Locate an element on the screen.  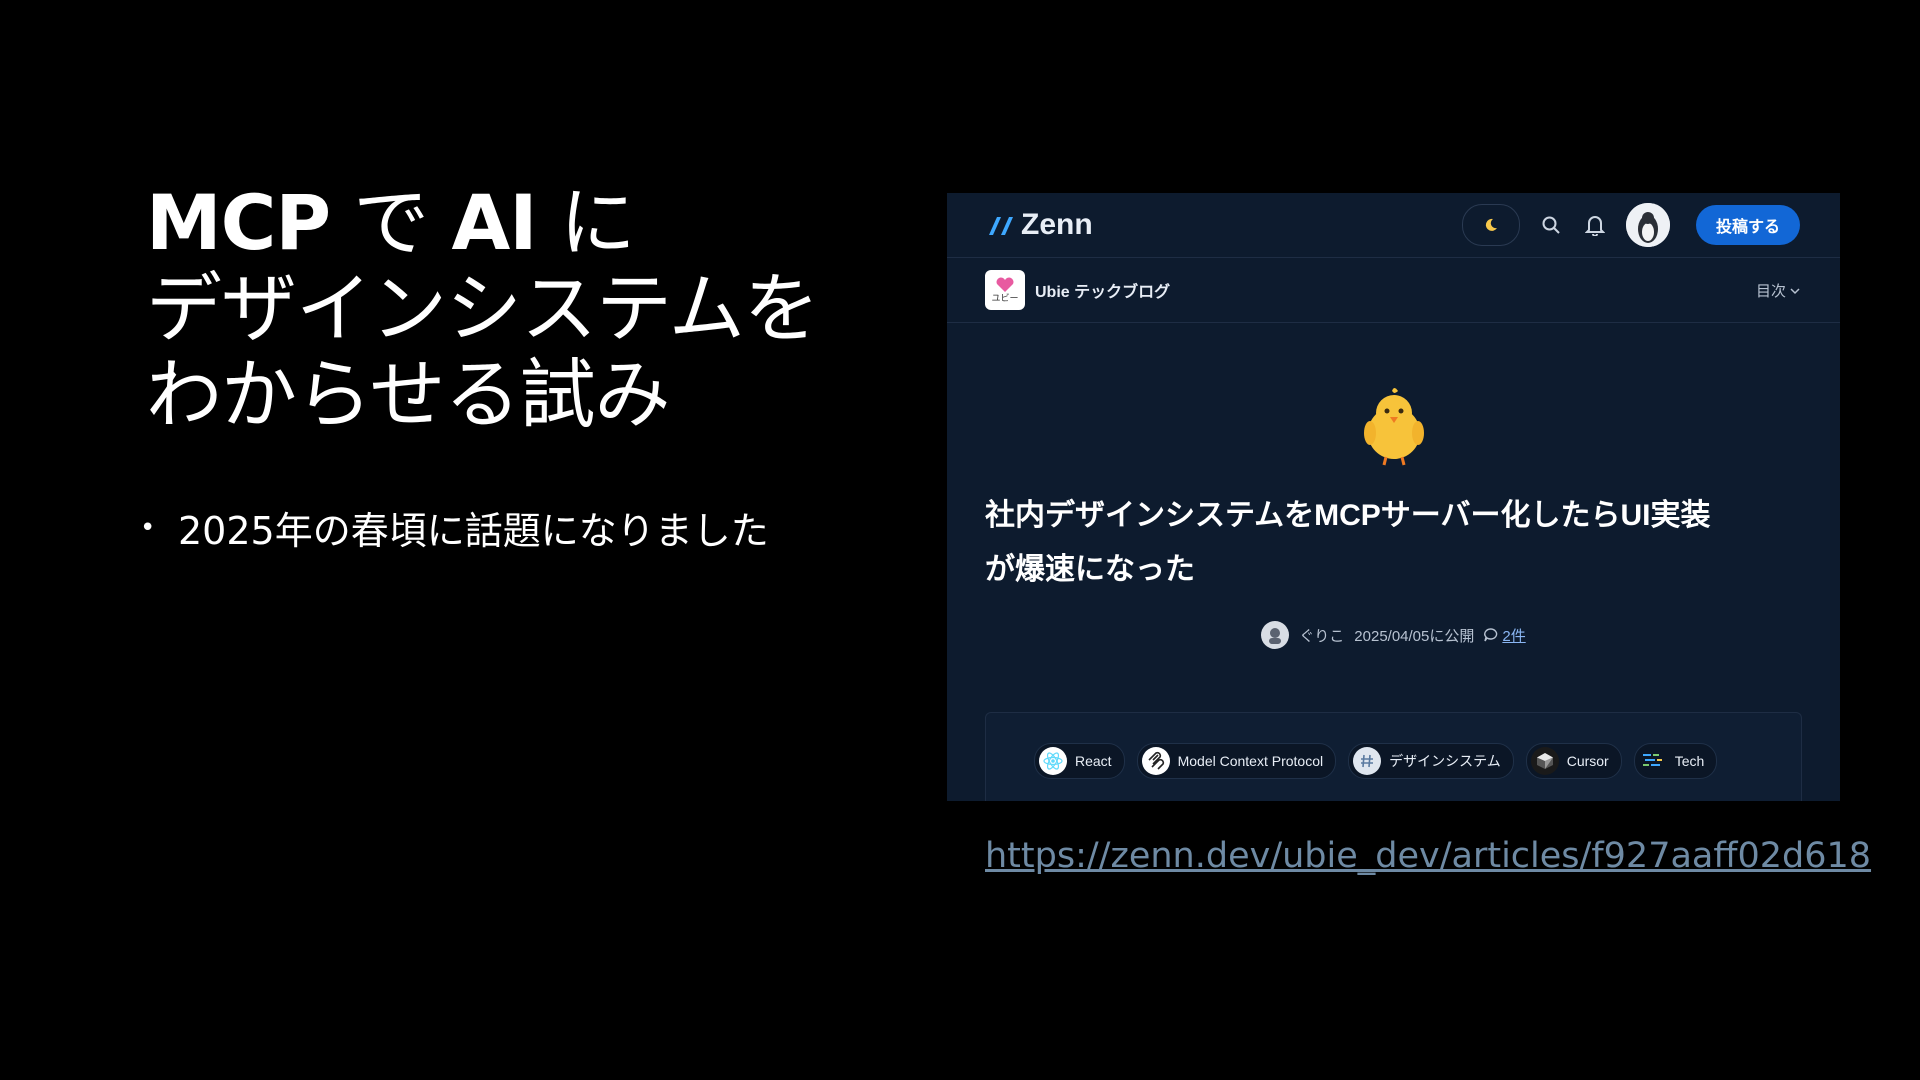
react-icon is located at coordinates (1053, 761).